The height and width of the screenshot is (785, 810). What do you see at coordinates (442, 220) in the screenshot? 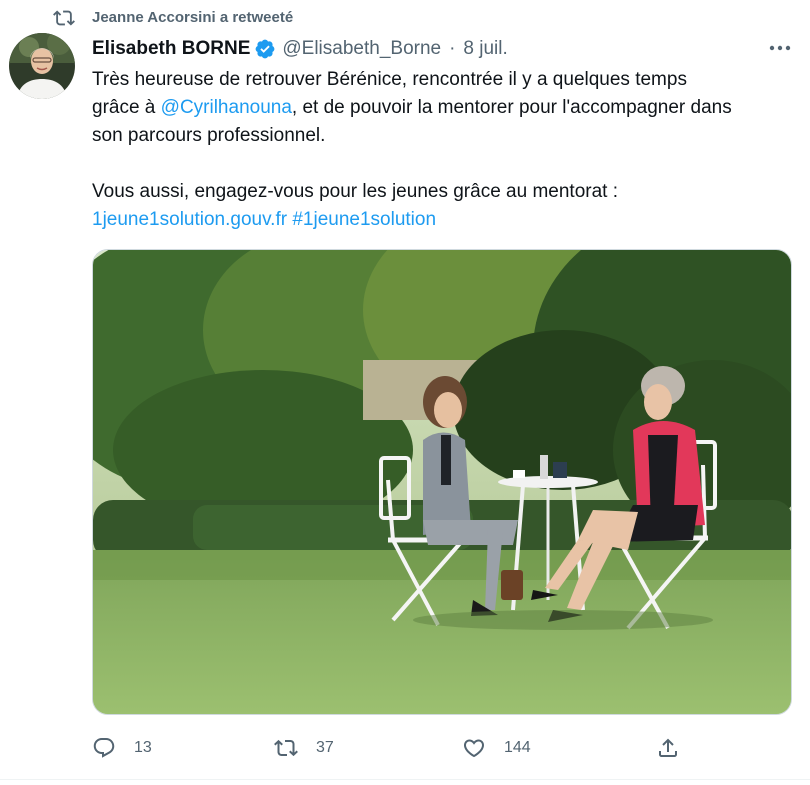
I see `tweet-line-5: 1jeune1solution.gouv.fr #1jeune1solution` at bounding box center [442, 220].